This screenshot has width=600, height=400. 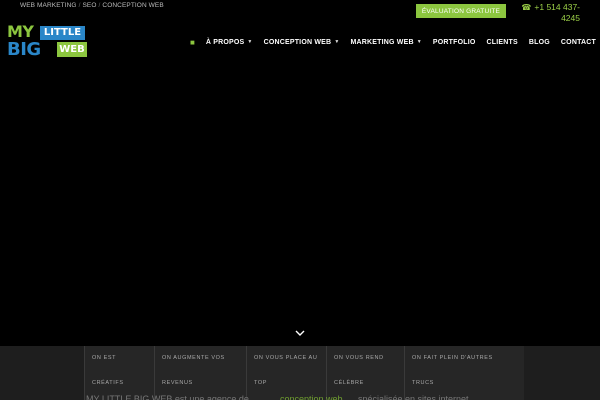 What do you see at coordinates (452, 358) in the screenshot?
I see `feature-line1: ON FAIT PLEIN D'AUTRES` at bounding box center [452, 358].